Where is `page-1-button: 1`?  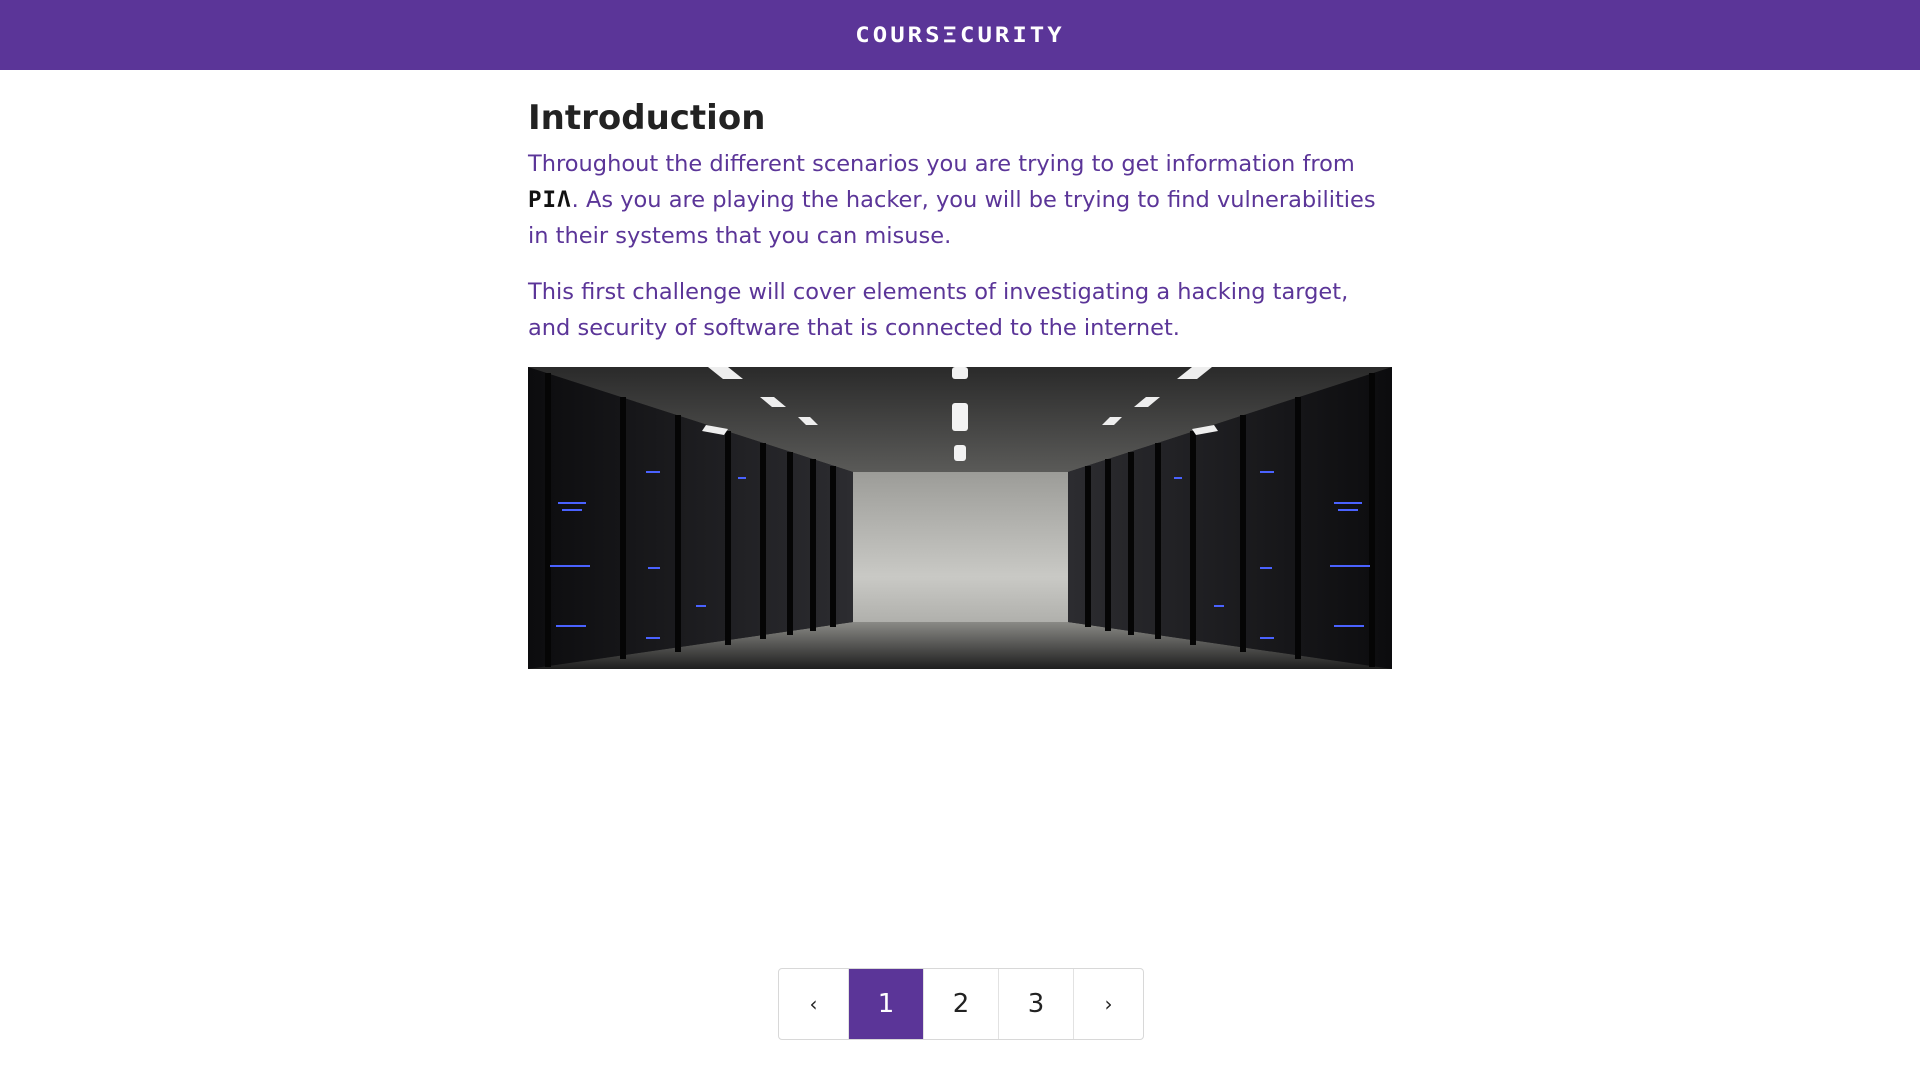 page-1-button: 1 is located at coordinates (886, 1004).